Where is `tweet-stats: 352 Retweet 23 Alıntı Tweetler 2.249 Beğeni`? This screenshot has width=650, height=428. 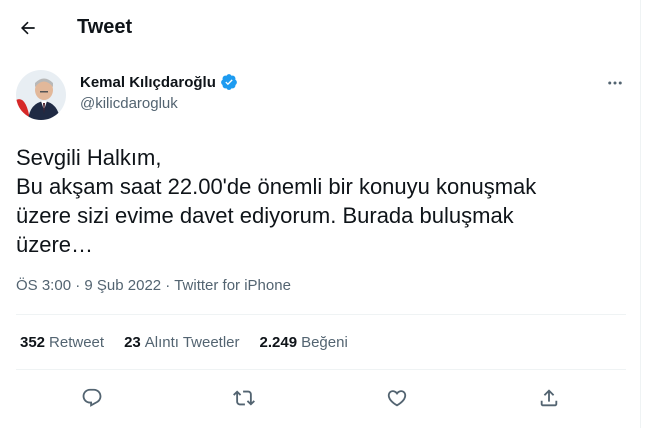
tweet-stats: 352 Retweet 23 Alıntı Tweetler 2.249 Beğeni is located at coordinates (194, 342).